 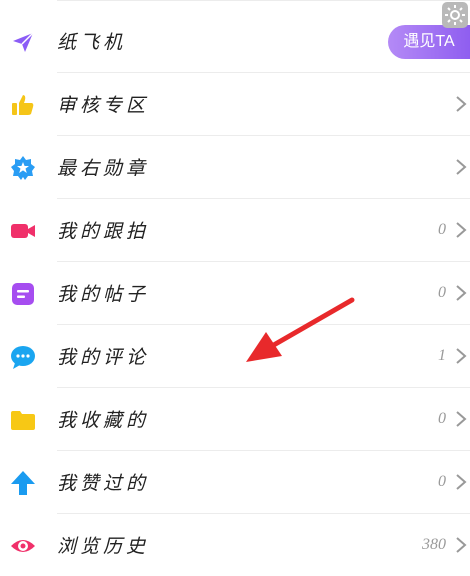 What do you see at coordinates (23, 42) in the screenshot?
I see `paper-plane-icon` at bounding box center [23, 42].